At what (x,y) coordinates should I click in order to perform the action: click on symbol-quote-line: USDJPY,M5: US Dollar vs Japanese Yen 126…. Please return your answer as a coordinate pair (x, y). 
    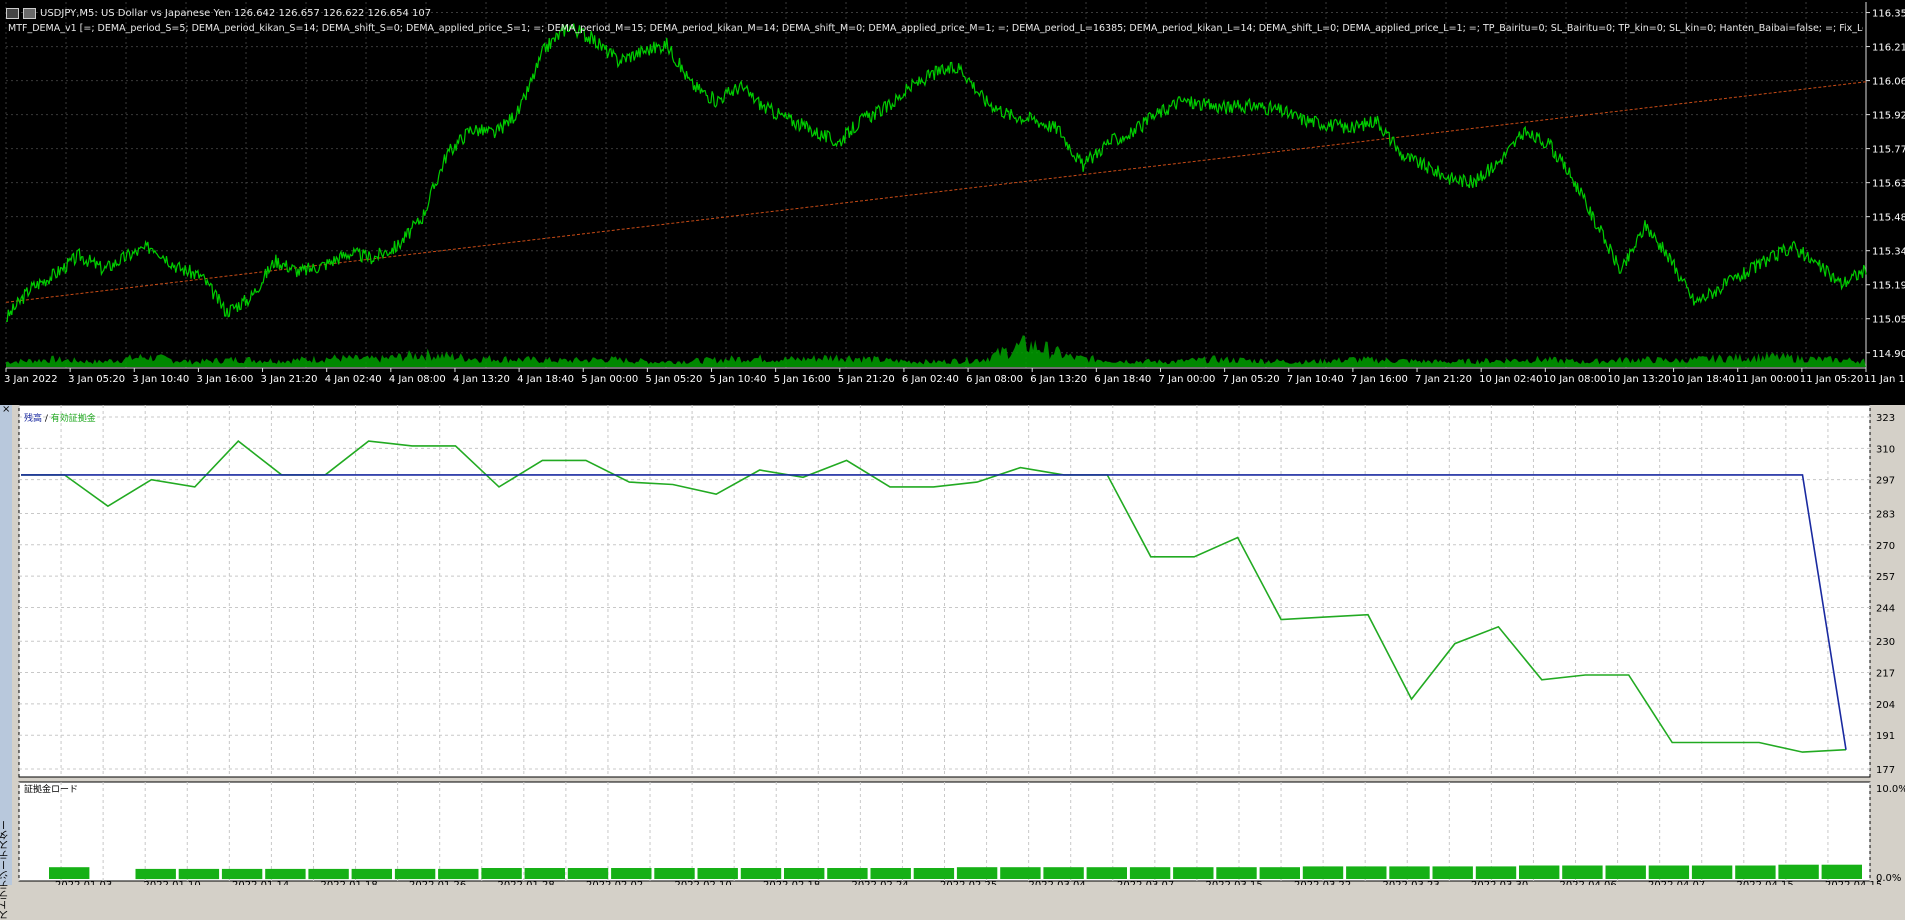
    Looking at the image, I should click on (236, 13).